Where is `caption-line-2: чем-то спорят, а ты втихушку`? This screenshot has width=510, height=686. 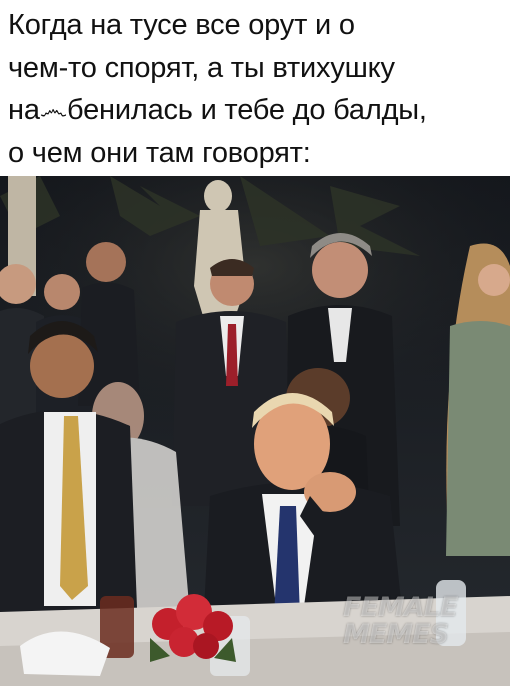 caption-line-2: чем-то спорят, а ты втихушку is located at coordinates (201, 67).